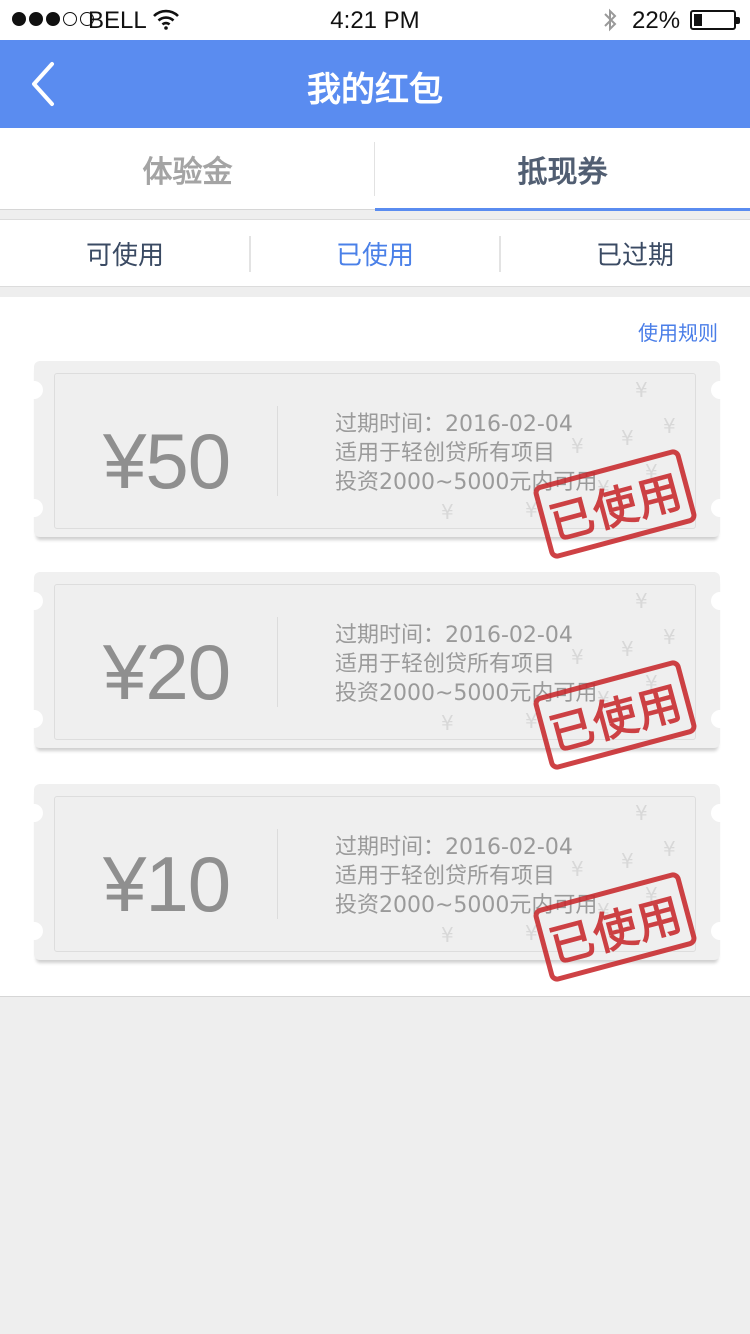 The height and width of the screenshot is (1334, 750). What do you see at coordinates (630, 253) in the screenshot?
I see `tab-expired: 已过期` at bounding box center [630, 253].